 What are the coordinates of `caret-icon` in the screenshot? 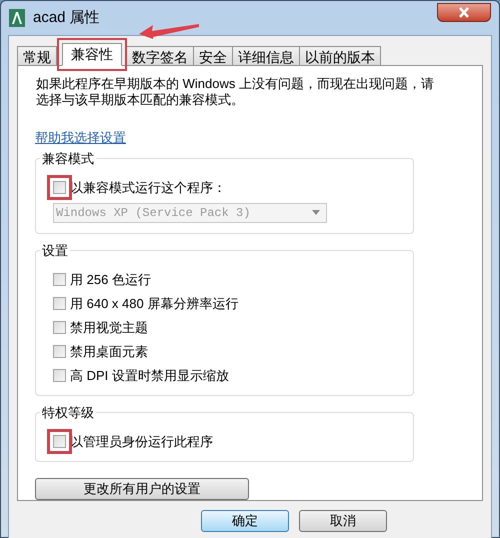 It's located at (316, 212).